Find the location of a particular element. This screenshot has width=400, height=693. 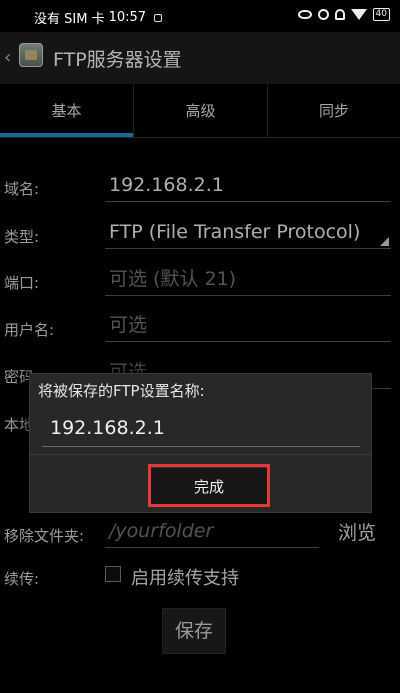

status-left: 没有 SIM 卡 10:57 is located at coordinates (98, 17).